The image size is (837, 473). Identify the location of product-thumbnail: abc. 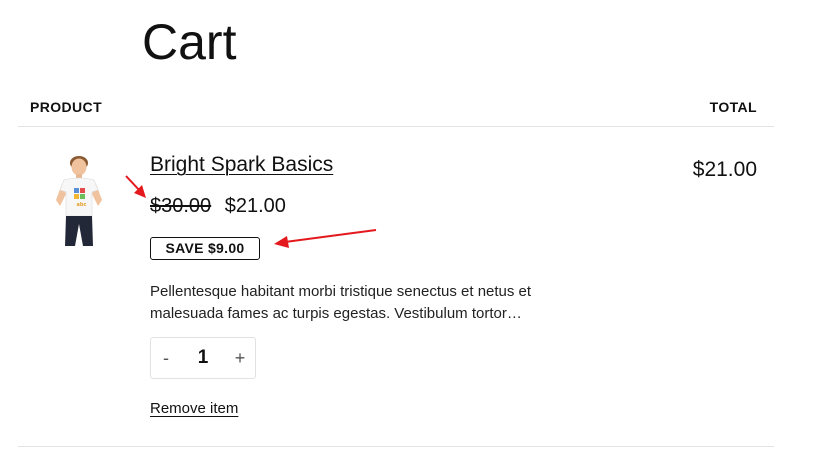
(78, 201).